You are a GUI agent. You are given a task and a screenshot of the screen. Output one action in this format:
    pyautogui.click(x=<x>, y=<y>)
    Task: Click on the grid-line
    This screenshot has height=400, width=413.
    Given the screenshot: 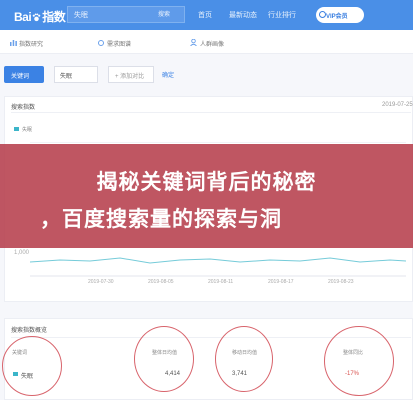 What is the action you would take?
    pyautogui.click(x=218, y=142)
    